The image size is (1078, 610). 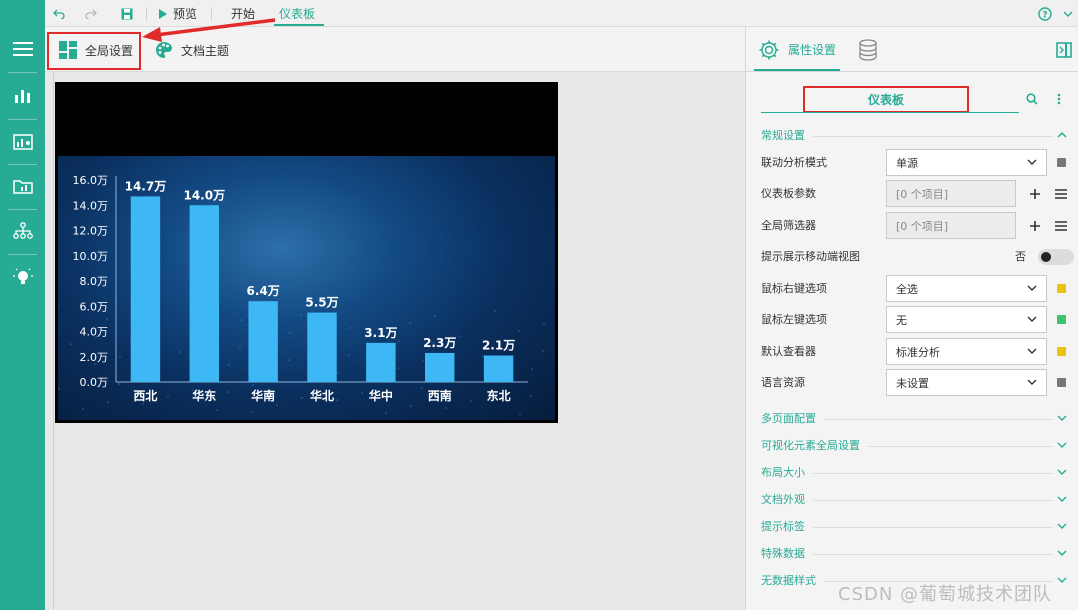 What do you see at coordinates (1064, 49) in the screenshot?
I see `panel-toggle-icon` at bounding box center [1064, 49].